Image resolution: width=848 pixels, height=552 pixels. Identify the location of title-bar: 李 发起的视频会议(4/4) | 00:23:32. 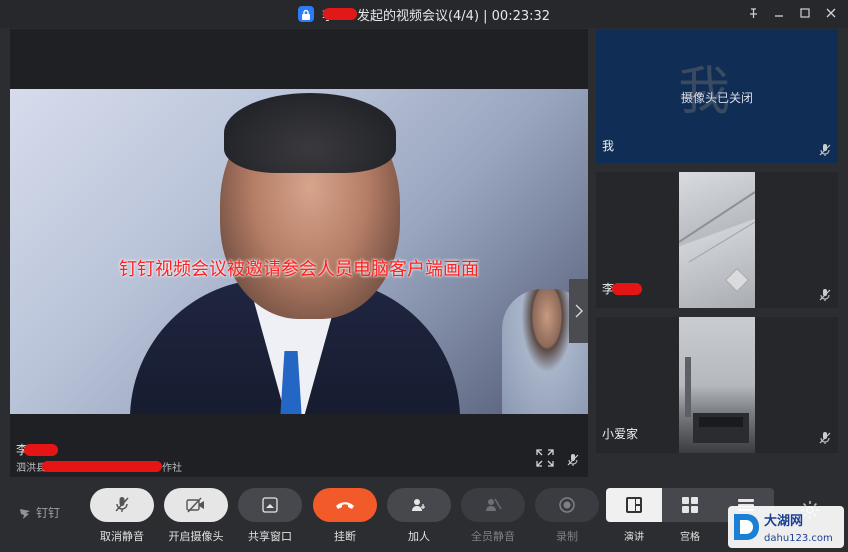
(424, 14).